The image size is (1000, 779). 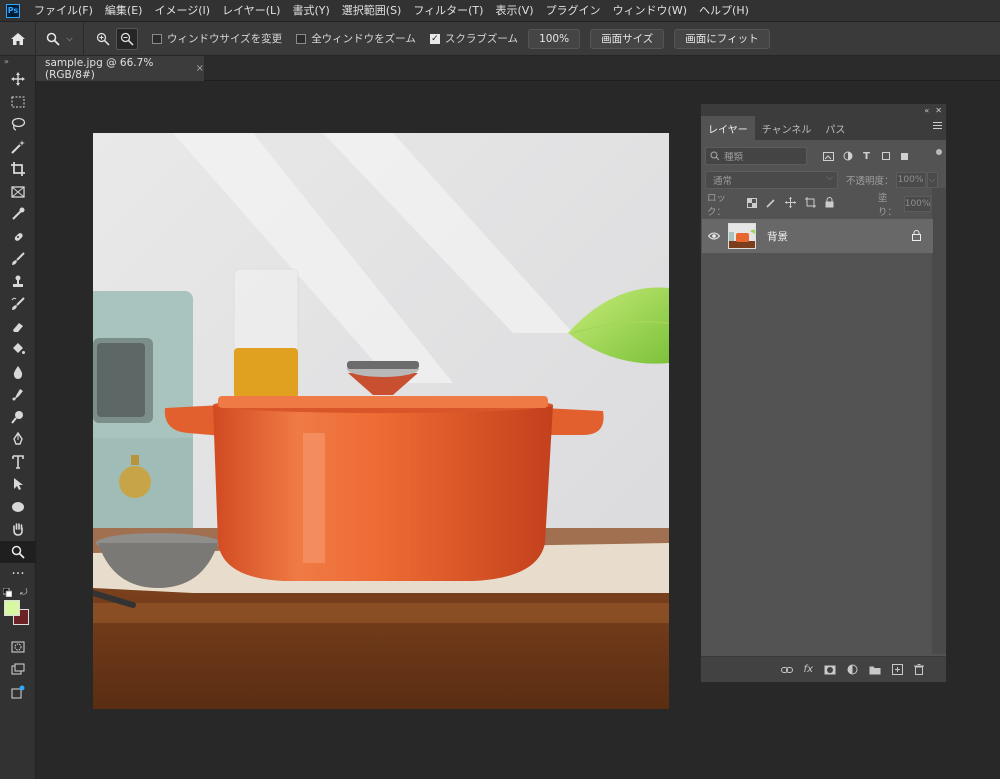 I want to click on layers-scrollbar, so click(x=939, y=421).